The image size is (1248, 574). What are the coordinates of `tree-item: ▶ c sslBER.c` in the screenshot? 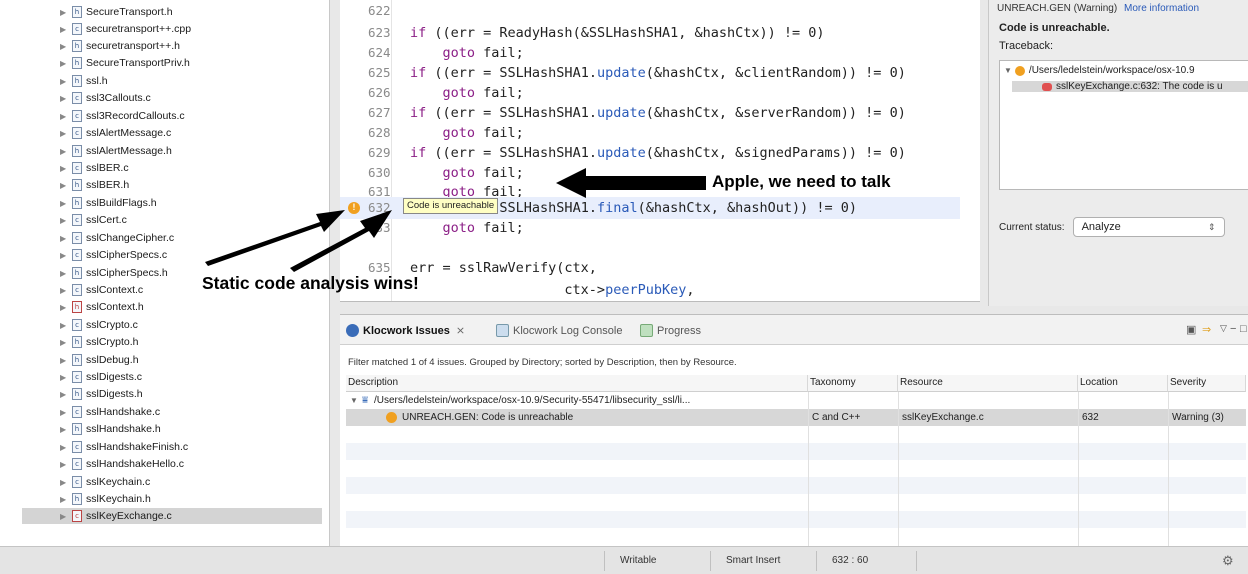 It's located at (94, 168).